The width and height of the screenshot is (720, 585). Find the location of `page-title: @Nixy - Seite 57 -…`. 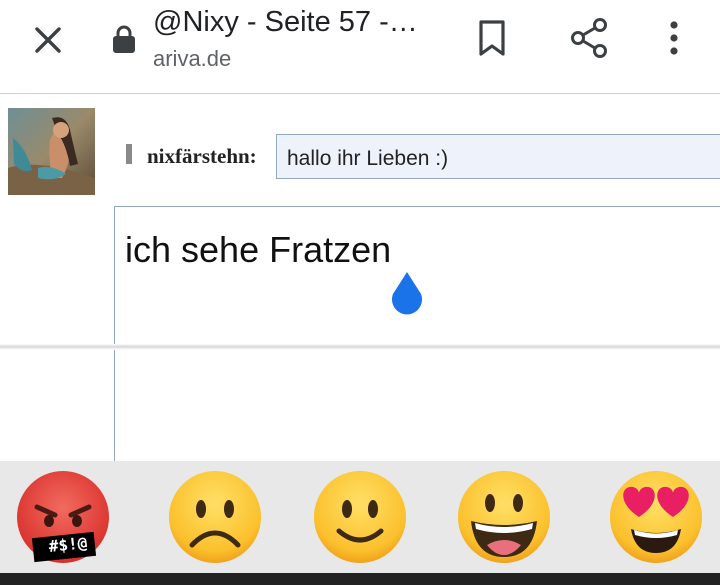

page-title: @Nixy - Seite 57 -… is located at coordinates (285, 22).